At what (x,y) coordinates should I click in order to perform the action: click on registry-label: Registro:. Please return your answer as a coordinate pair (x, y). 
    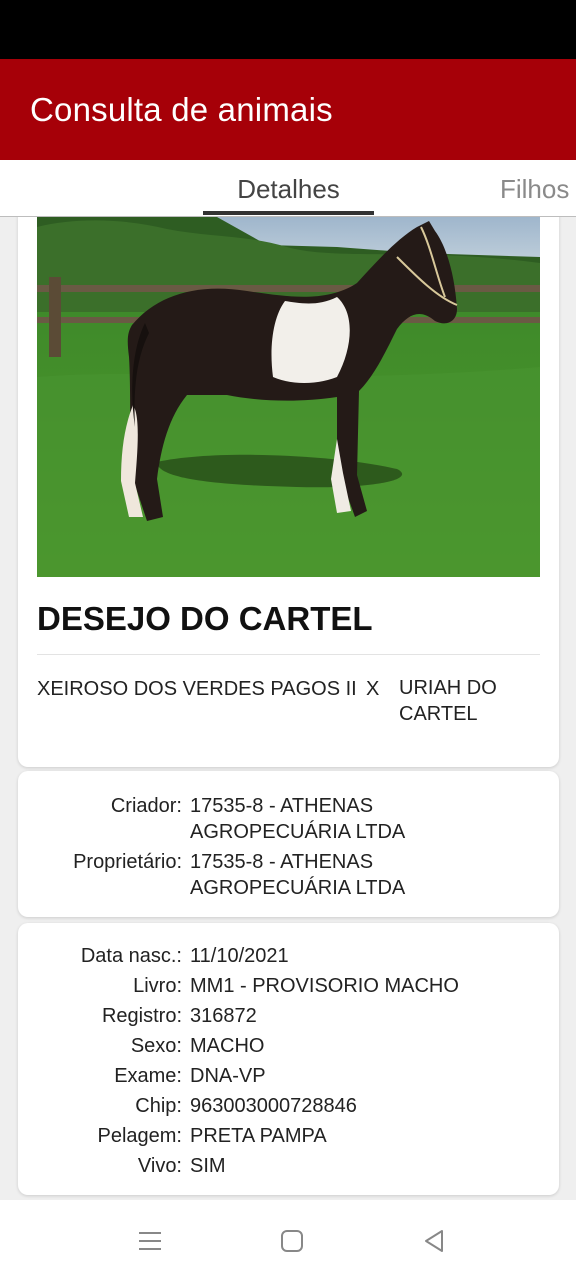
    Looking at the image, I should click on (141, 1016).